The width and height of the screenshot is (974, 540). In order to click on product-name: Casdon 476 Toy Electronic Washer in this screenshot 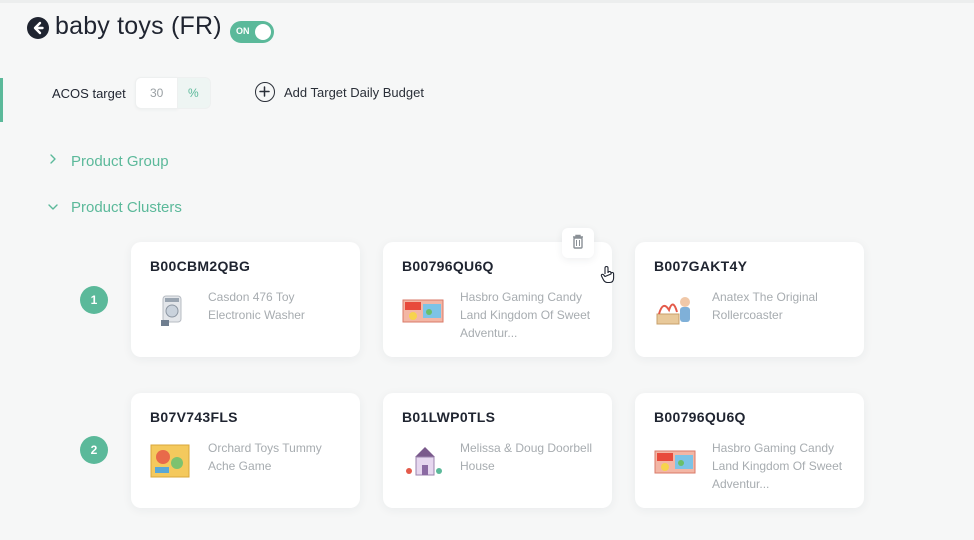, I will do `click(256, 306)`.